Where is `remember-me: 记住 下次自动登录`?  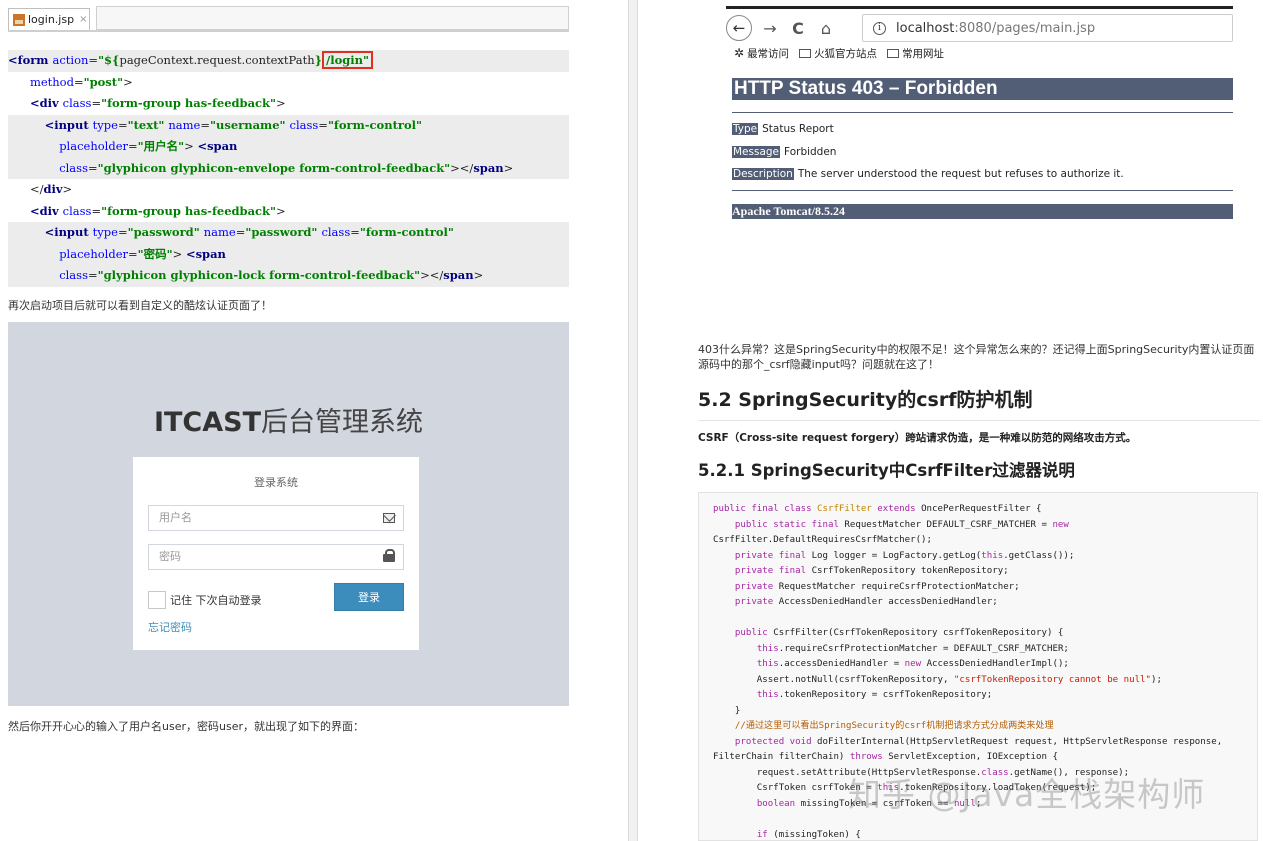 remember-me: 记住 下次自动登录 is located at coordinates (205, 600).